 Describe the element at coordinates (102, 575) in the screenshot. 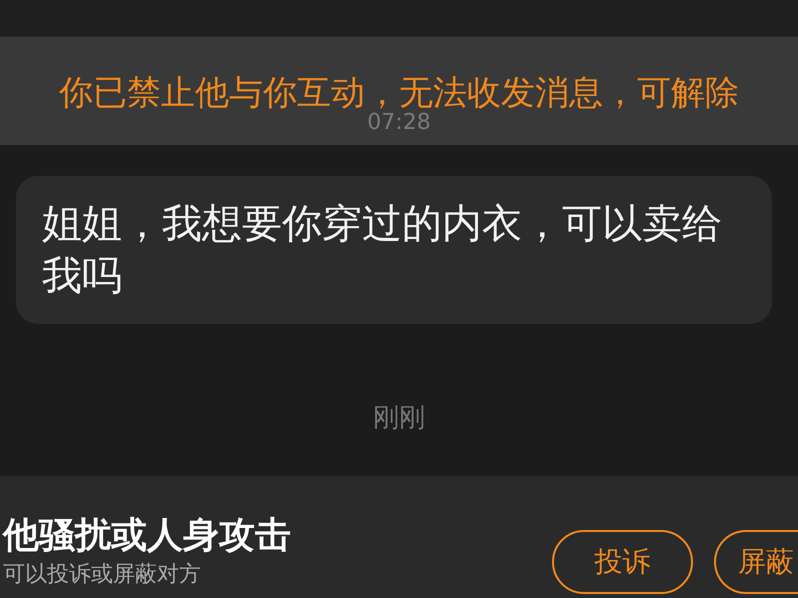

I see `panel-subtitle: 可以投诉或屏蔽对方` at that location.